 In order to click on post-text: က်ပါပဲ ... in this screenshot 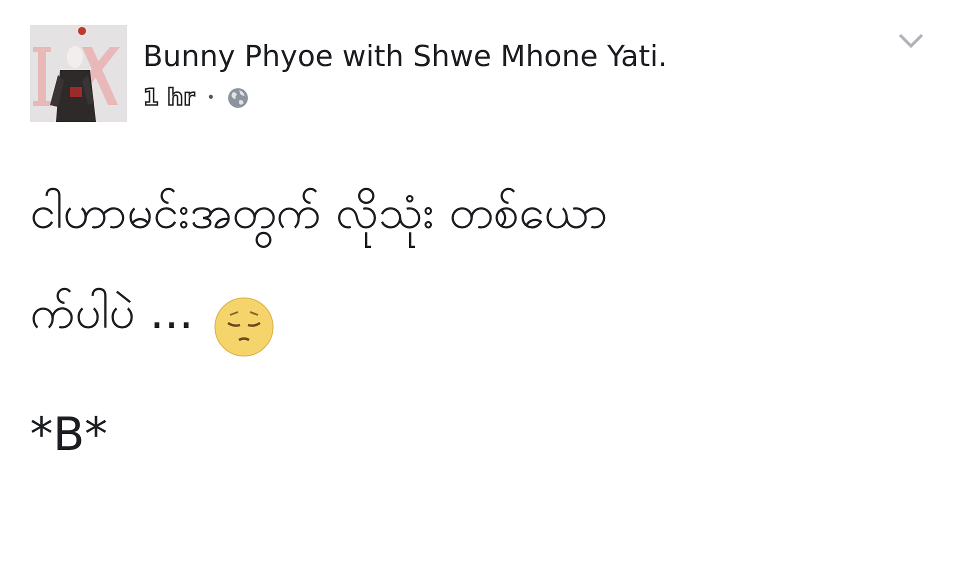, I will do `click(112, 312)`.